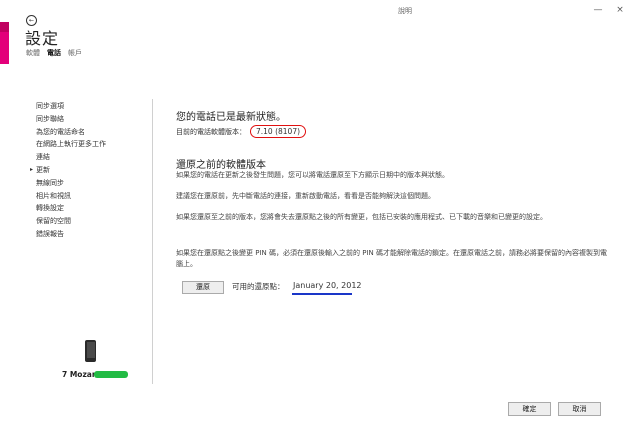 Image resolution: width=640 pixels, height=436 pixels. Describe the element at coordinates (75, 53) in the screenshot. I see `tab-account: 帳戶` at that location.